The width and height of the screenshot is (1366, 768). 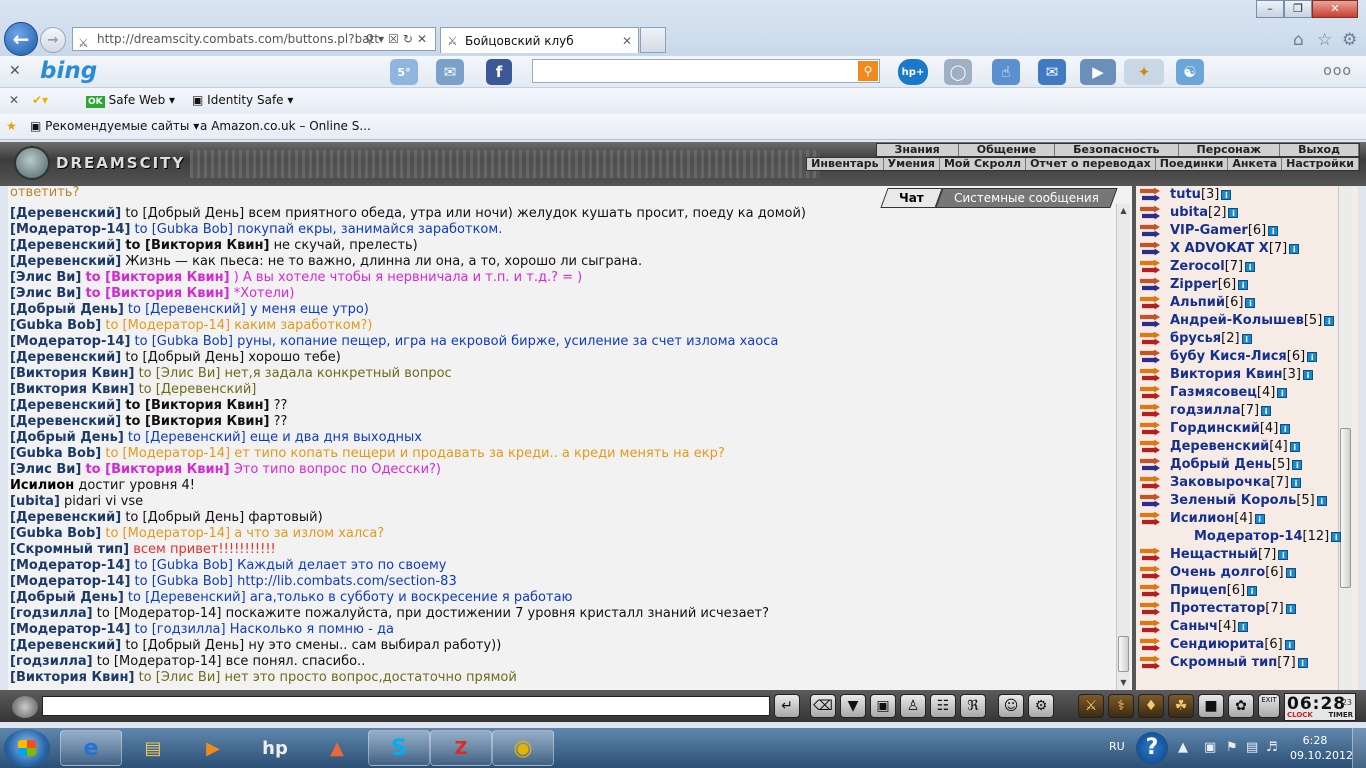 What do you see at coordinates (1144, 72) in the screenshot?
I see `tools-icon: ✦` at bounding box center [1144, 72].